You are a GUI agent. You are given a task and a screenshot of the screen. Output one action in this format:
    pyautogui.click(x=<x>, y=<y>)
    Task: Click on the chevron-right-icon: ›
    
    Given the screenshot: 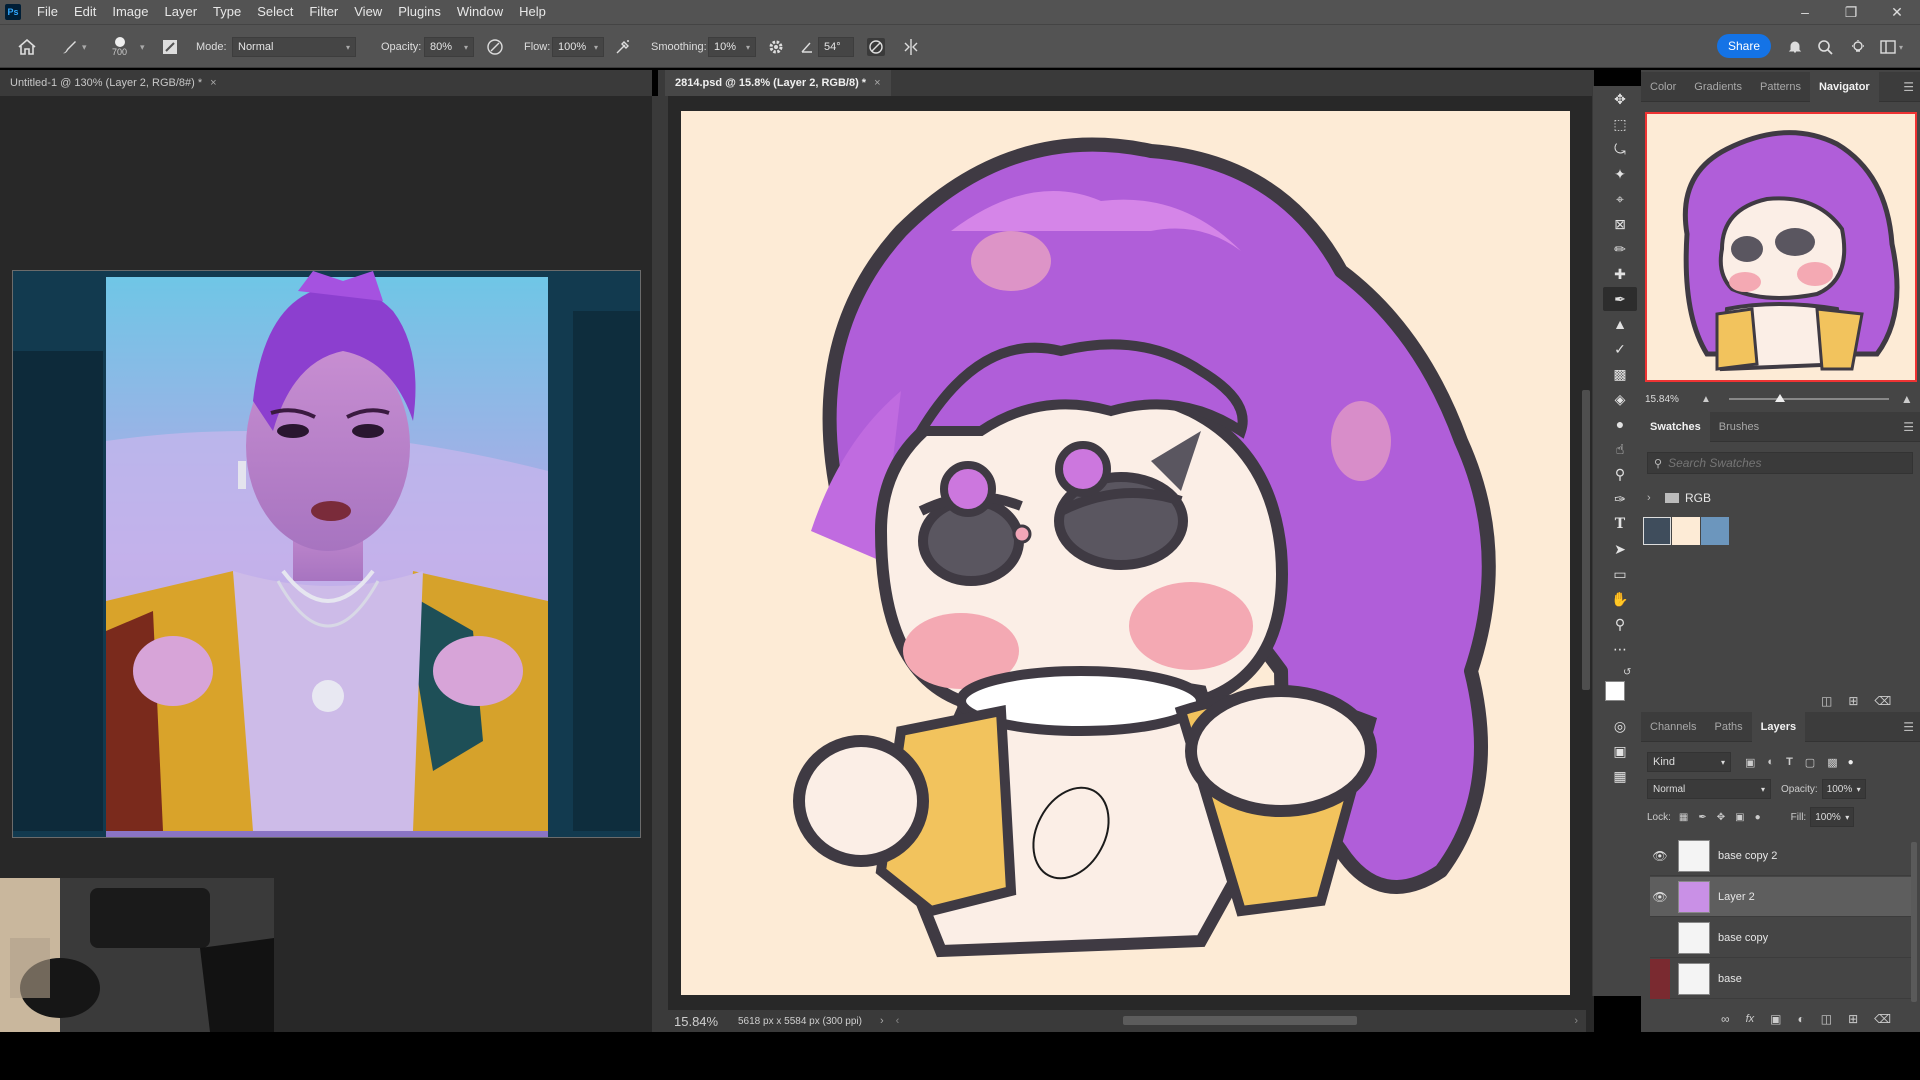 What is the action you would take?
    pyautogui.click(x=882, y=1021)
    